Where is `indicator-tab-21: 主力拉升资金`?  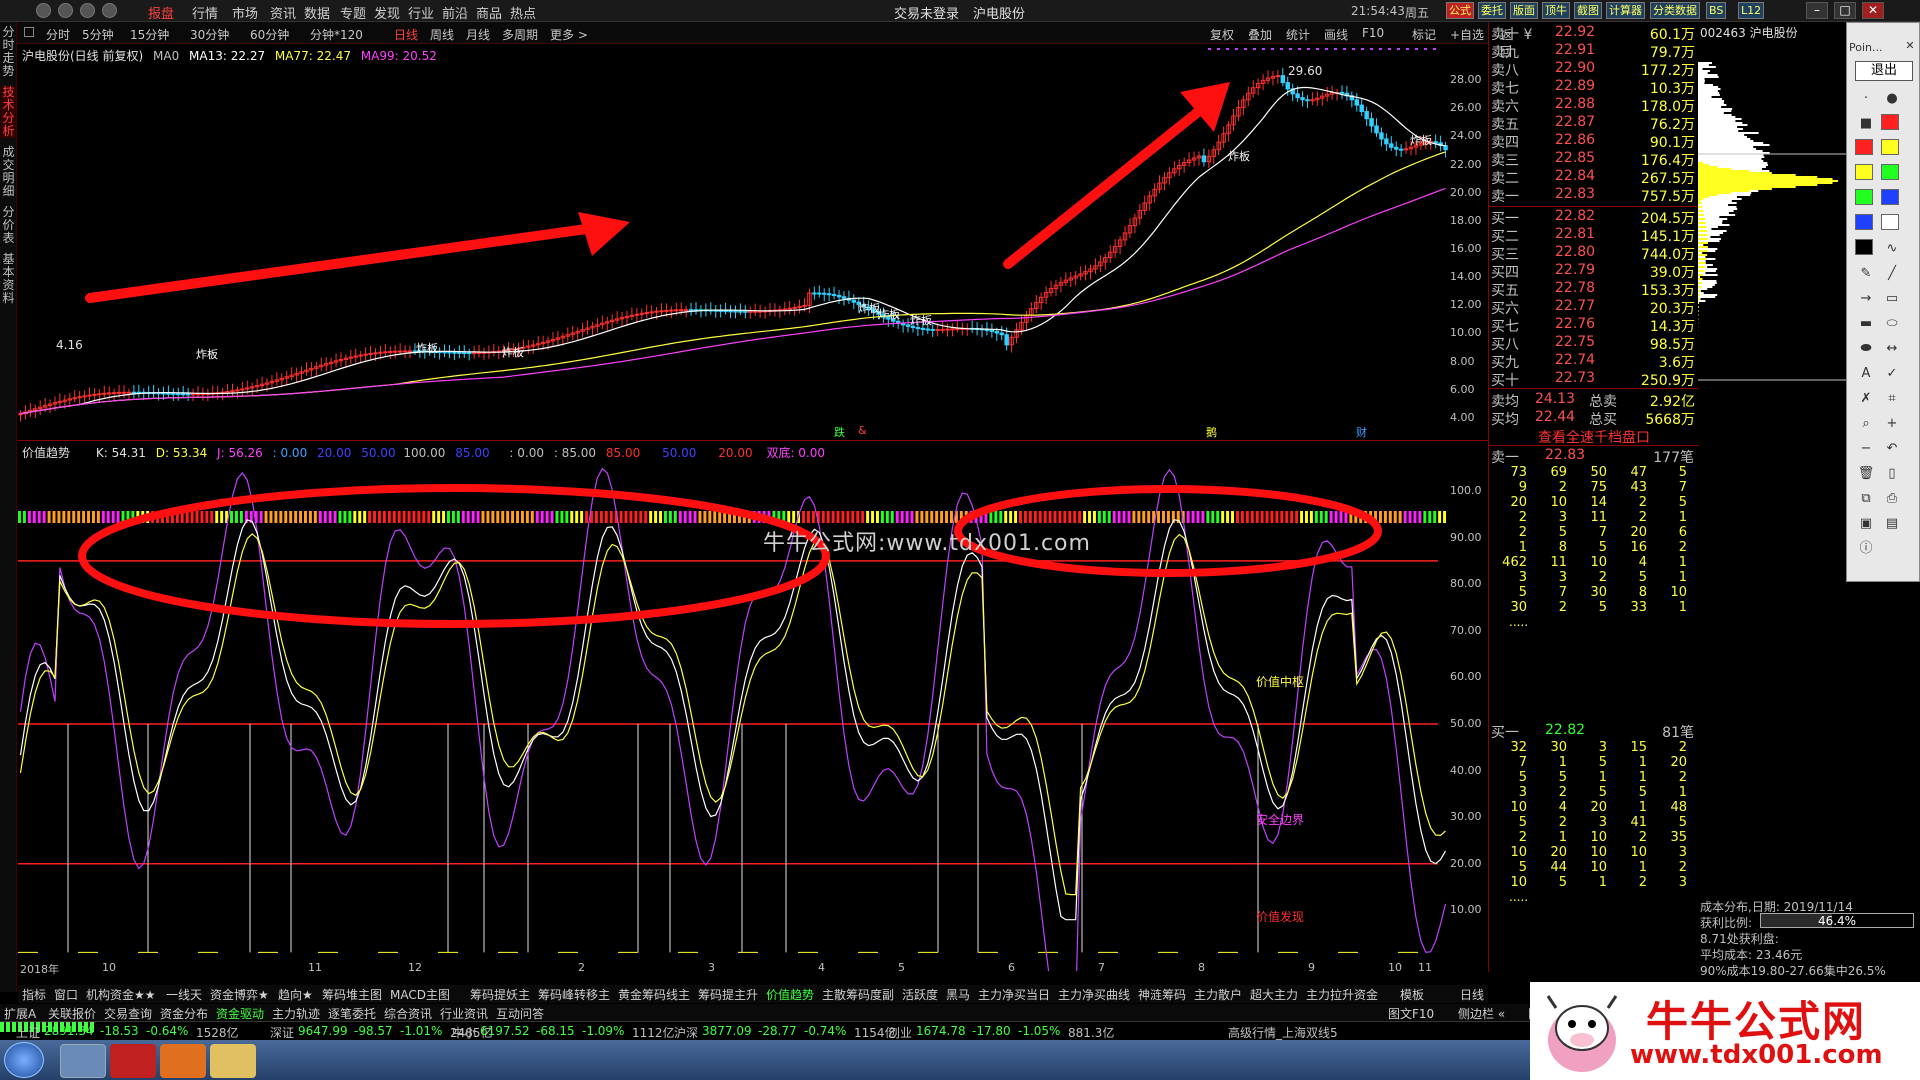 indicator-tab-21: 主力拉升资金 is located at coordinates (1342, 994).